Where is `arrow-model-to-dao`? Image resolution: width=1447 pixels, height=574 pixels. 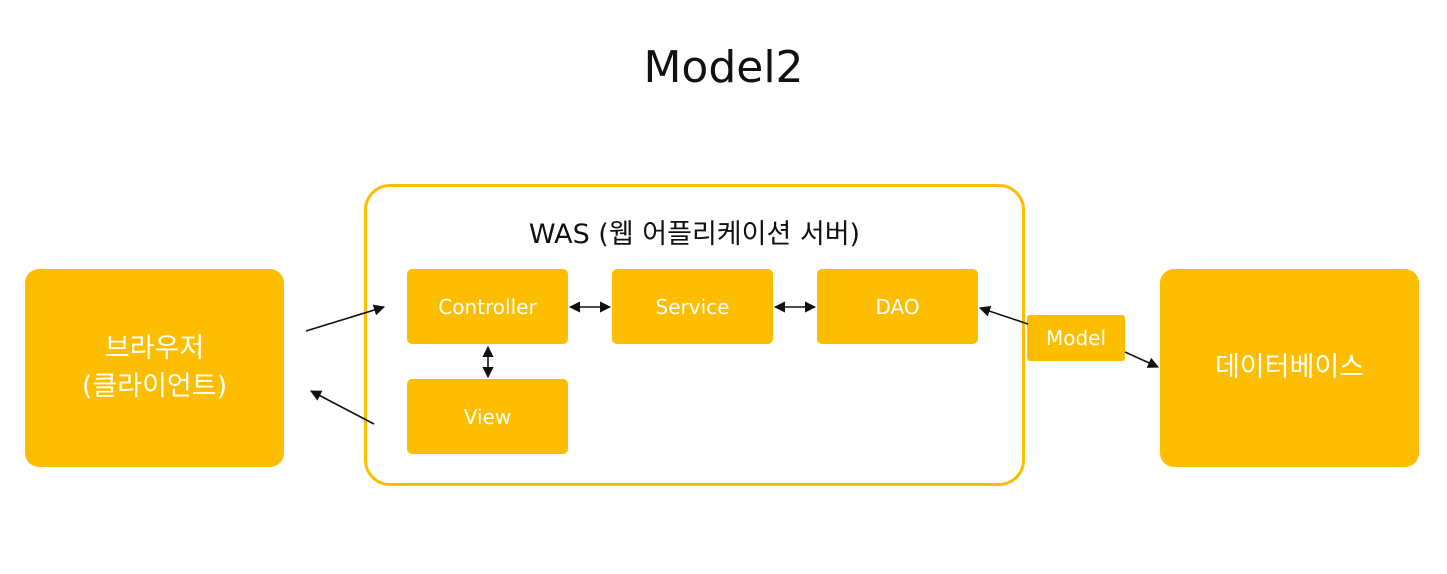
arrow-model-to-dao is located at coordinates (1003, 315).